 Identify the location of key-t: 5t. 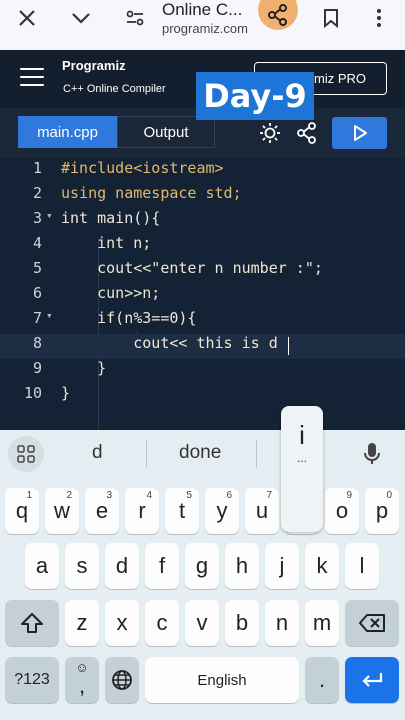
(182, 511).